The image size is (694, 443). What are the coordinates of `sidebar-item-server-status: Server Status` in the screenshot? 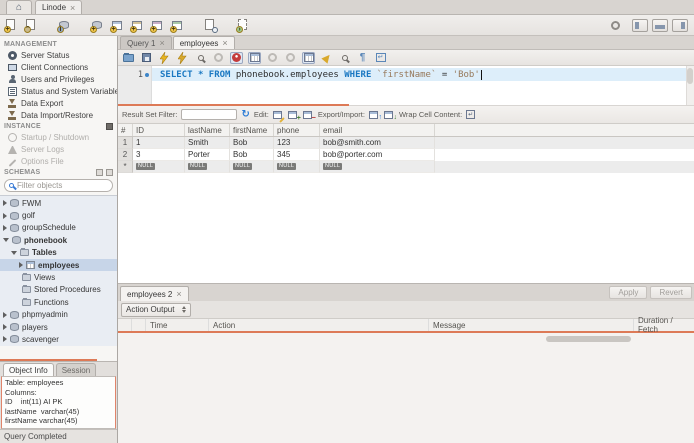 It's located at (58, 55).